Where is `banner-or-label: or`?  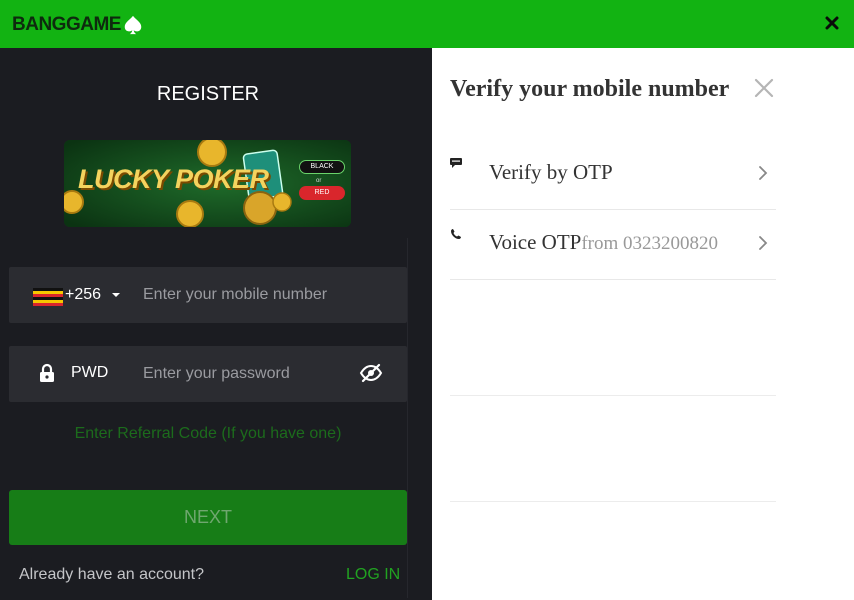
banner-or-label: or is located at coordinates (319, 181).